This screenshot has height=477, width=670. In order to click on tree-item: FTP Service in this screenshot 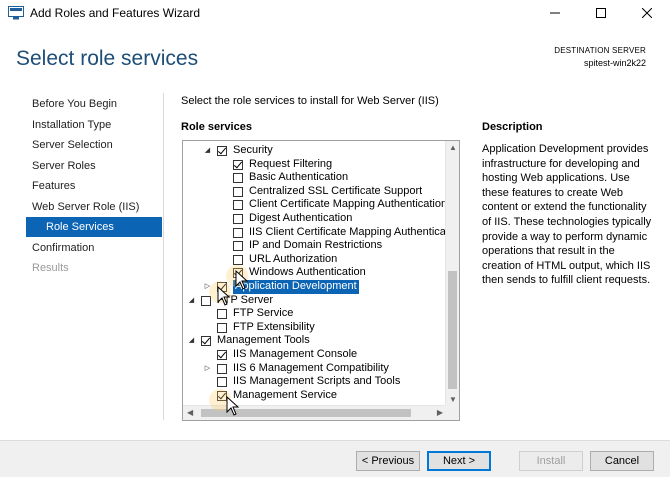, I will do `click(315, 314)`.